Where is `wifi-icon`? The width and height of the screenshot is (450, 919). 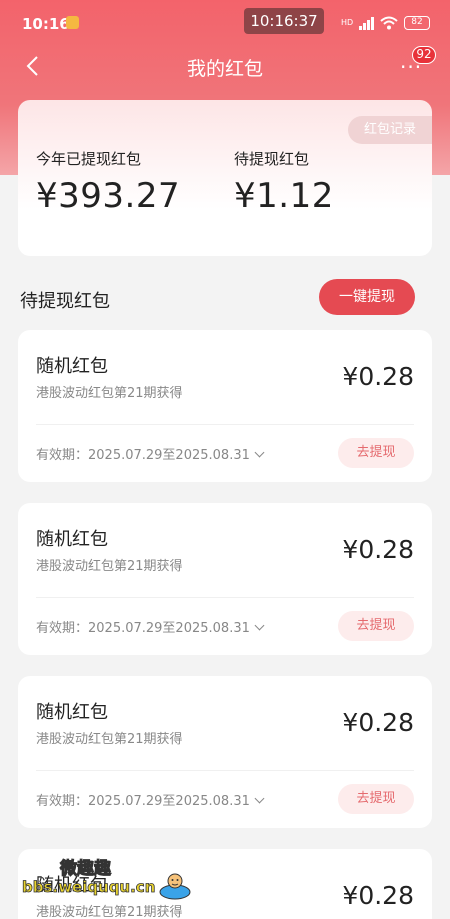
wifi-icon is located at coordinates (389, 23).